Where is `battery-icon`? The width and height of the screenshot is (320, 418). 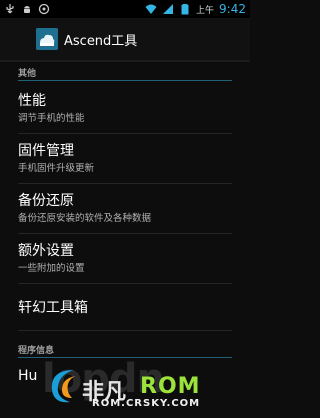
battery-icon is located at coordinates (185, 9).